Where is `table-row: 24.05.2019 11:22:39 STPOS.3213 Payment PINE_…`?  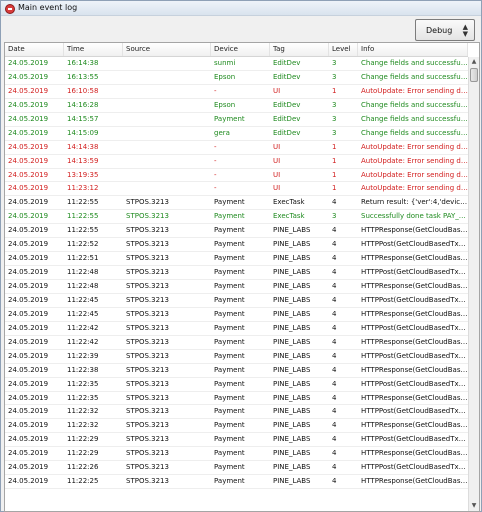 table-row: 24.05.2019 11:22:39 STPOS.3213 Payment PINE_… is located at coordinates (236, 357).